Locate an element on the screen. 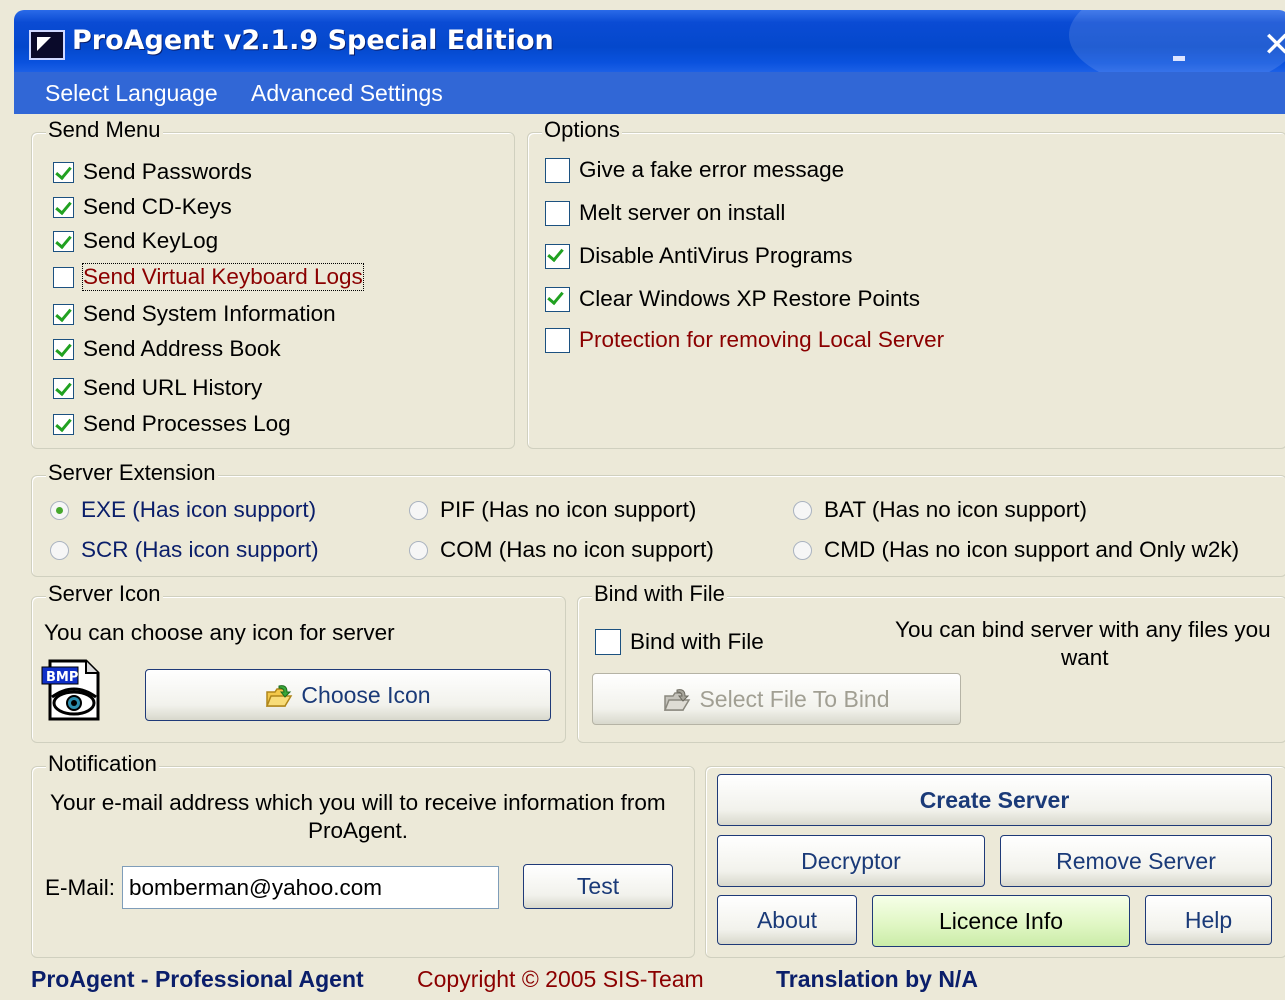 The image size is (1285, 1000). ext-bat-label: BAT (Has no icon support) is located at coordinates (956, 509).